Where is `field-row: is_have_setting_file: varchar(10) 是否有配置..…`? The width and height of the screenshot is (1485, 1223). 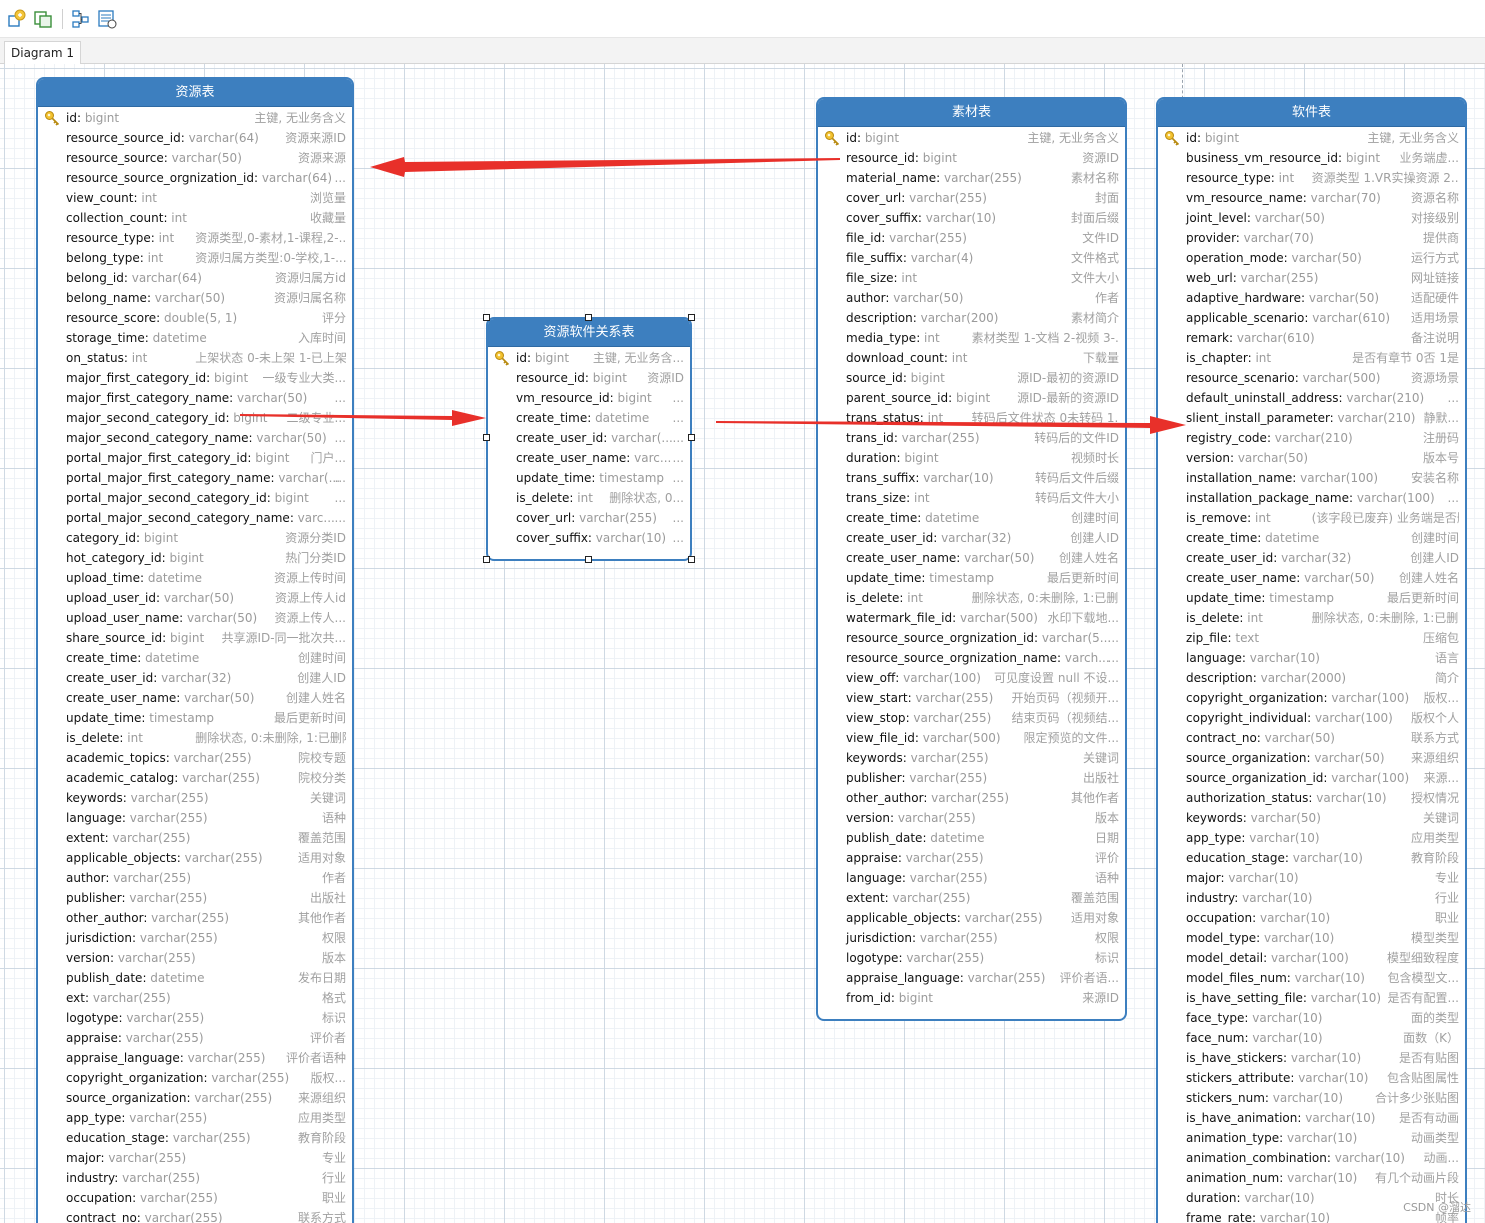 field-row: is_have_setting_file: varchar(10) 是否有配置..… is located at coordinates (1311, 998).